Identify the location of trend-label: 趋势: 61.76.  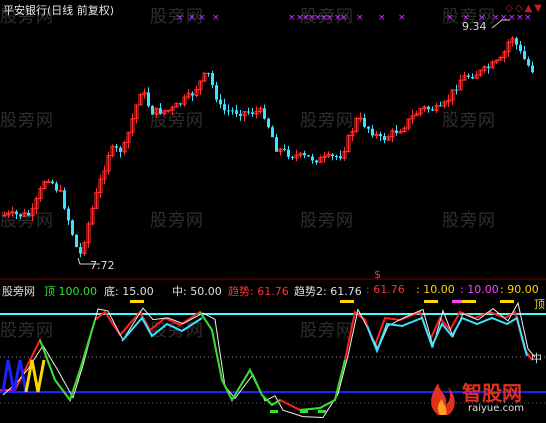
(258, 291).